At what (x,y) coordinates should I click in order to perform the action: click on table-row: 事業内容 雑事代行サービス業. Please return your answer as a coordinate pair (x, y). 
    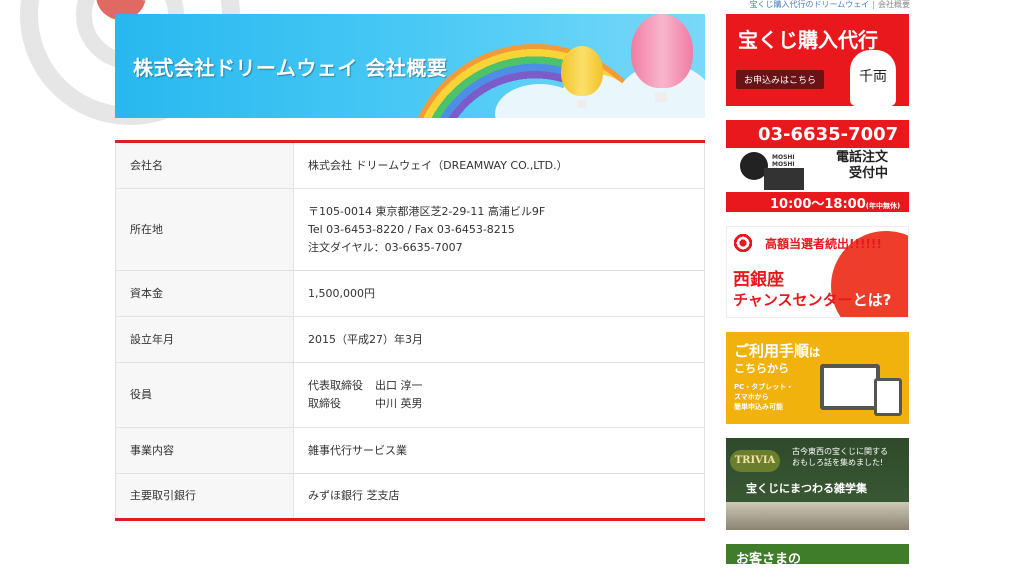
    Looking at the image, I should click on (410, 450).